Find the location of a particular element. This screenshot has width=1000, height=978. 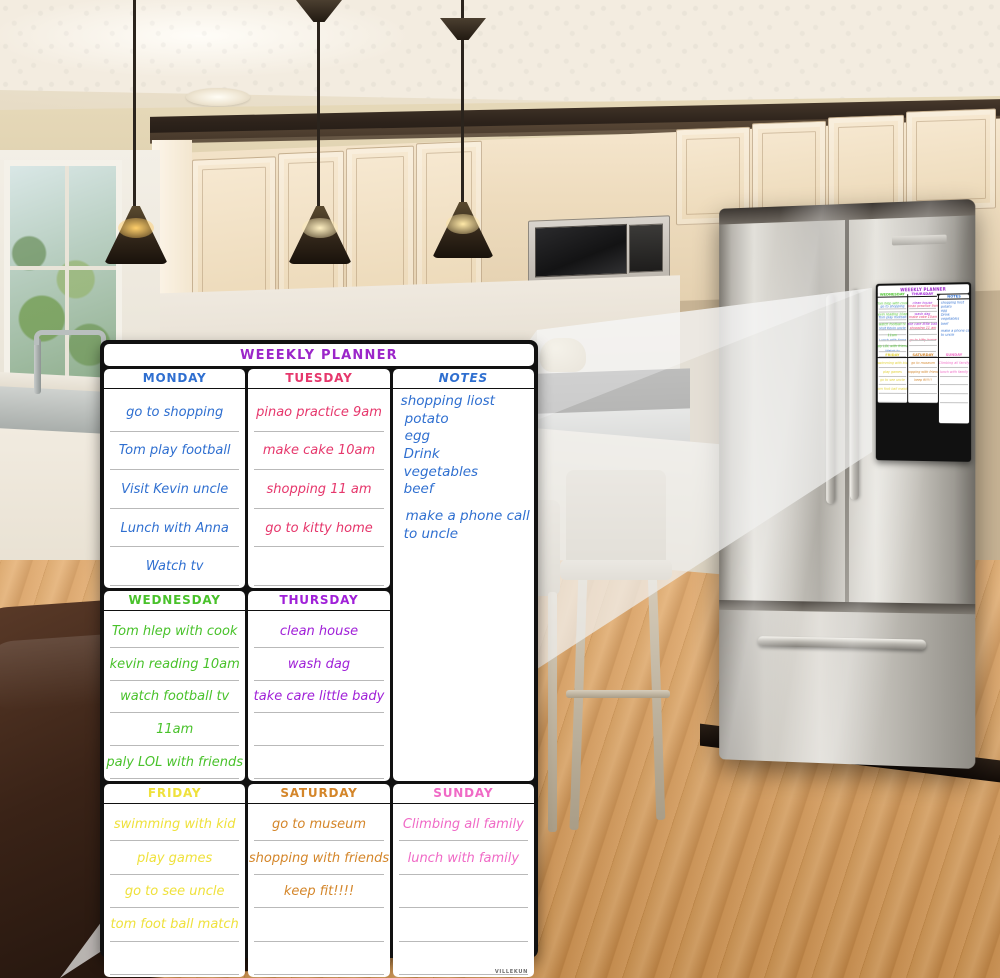

entry: Visit Kevin uncle is located at coordinates (174, 489).